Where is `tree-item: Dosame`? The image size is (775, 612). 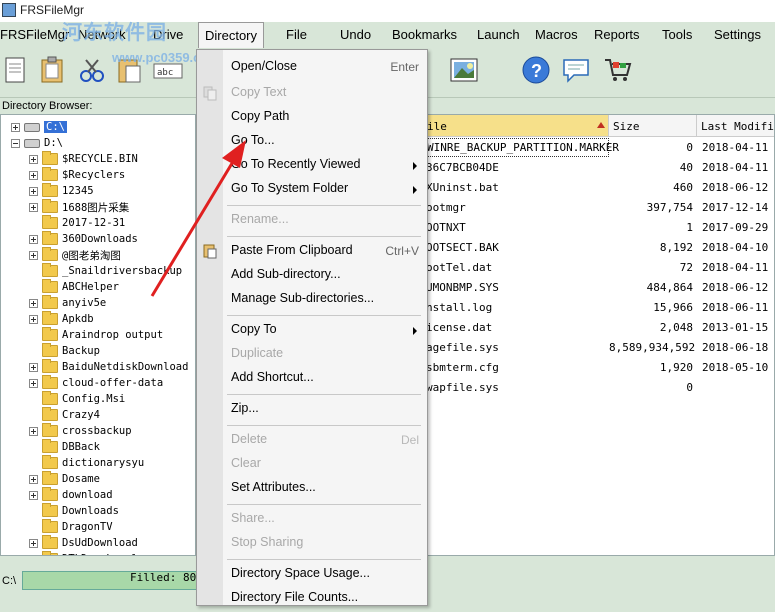 tree-item: Dosame is located at coordinates (64, 479).